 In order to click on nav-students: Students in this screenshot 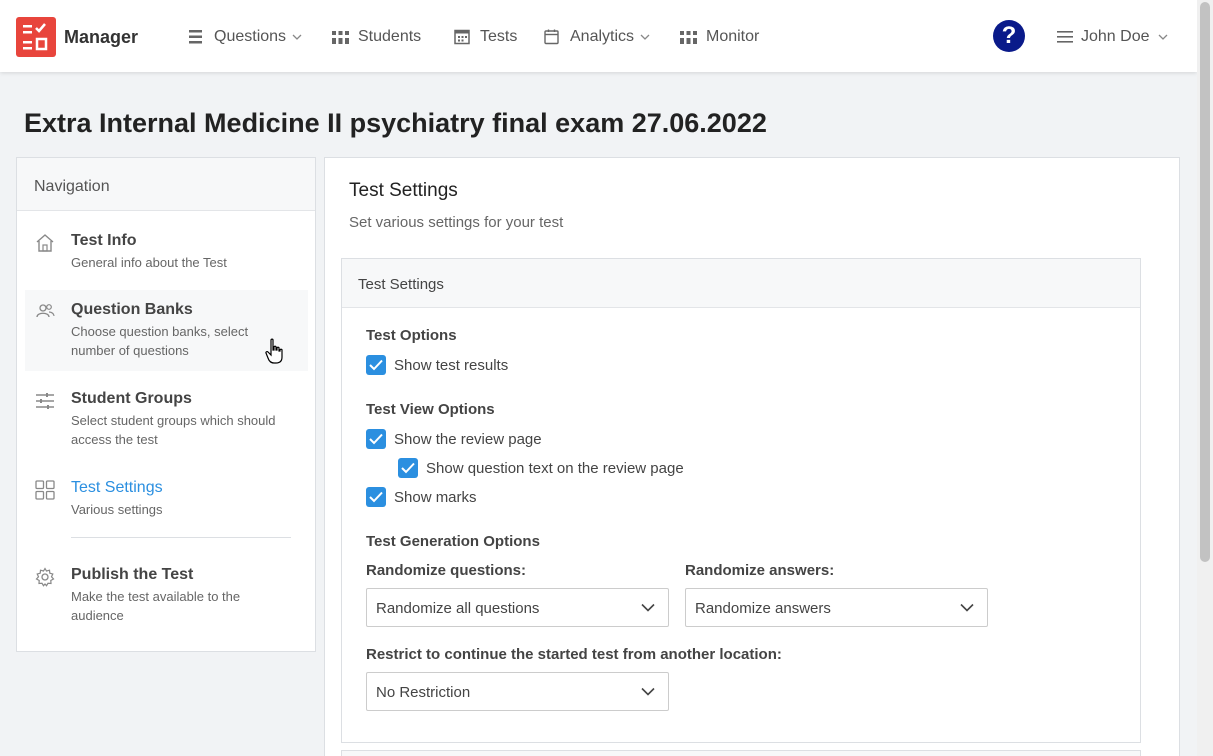, I will do `click(376, 37)`.